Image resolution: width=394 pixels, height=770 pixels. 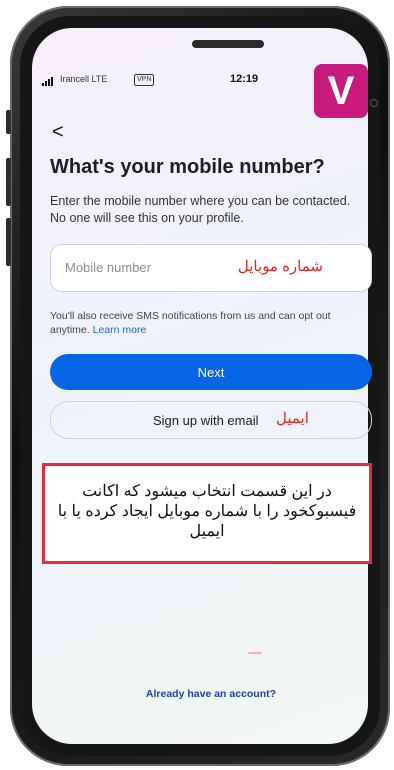 I want to click on mobile-number-input: Mobile number شماره موبایل, so click(x=211, y=268).